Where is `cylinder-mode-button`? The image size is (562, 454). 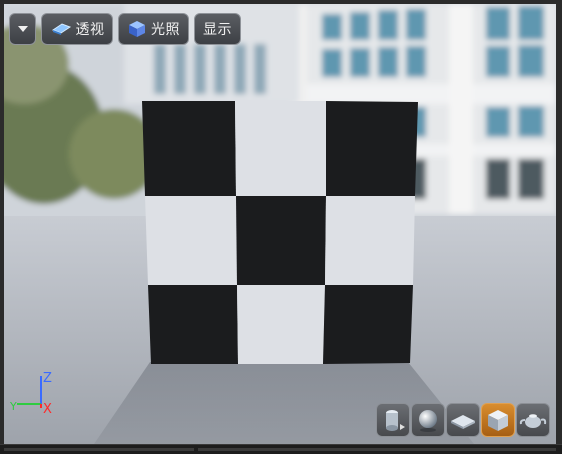
cylinder-mode-button is located at coordinates (393, 420).